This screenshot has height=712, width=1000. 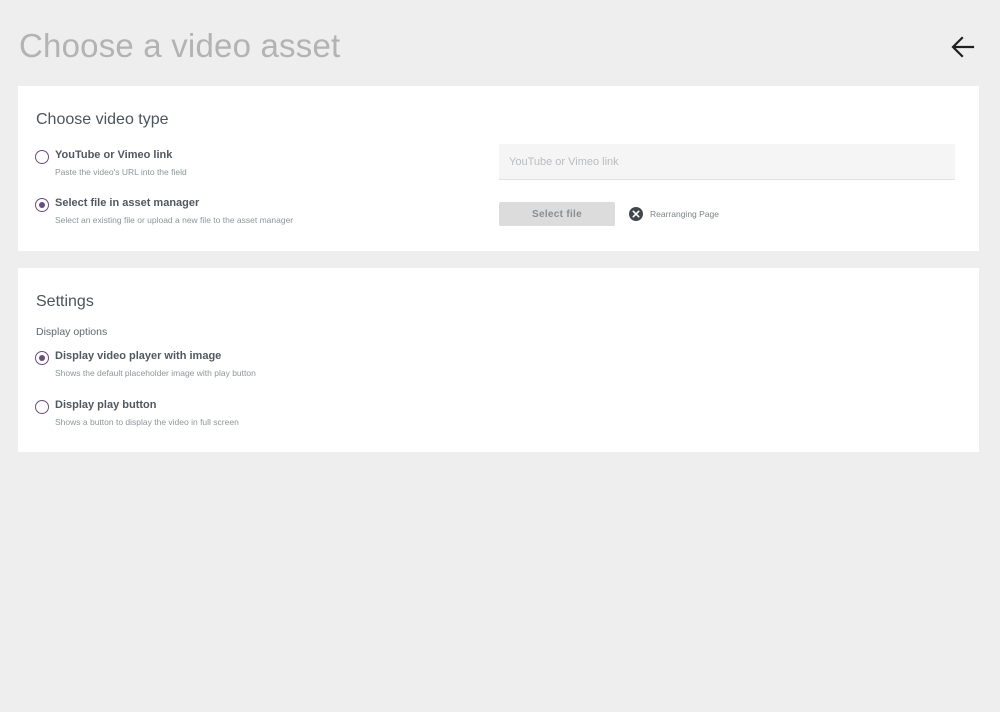 I want to click on back-button, so click(x=963, y=47).